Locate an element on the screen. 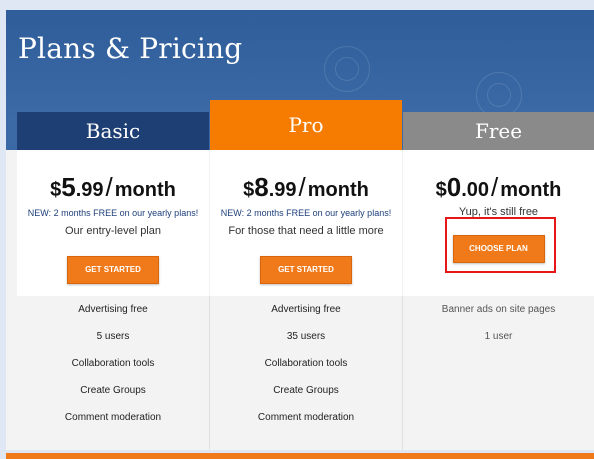 This screenshot has width=594, height=459. top-strip is located at coordinates (297, 5).